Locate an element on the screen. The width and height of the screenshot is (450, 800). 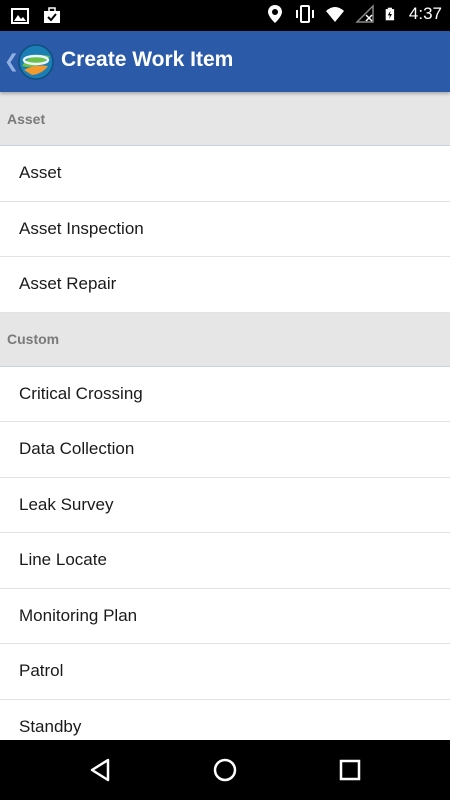
battery-charging-icon is located at coordinates (390, 14).